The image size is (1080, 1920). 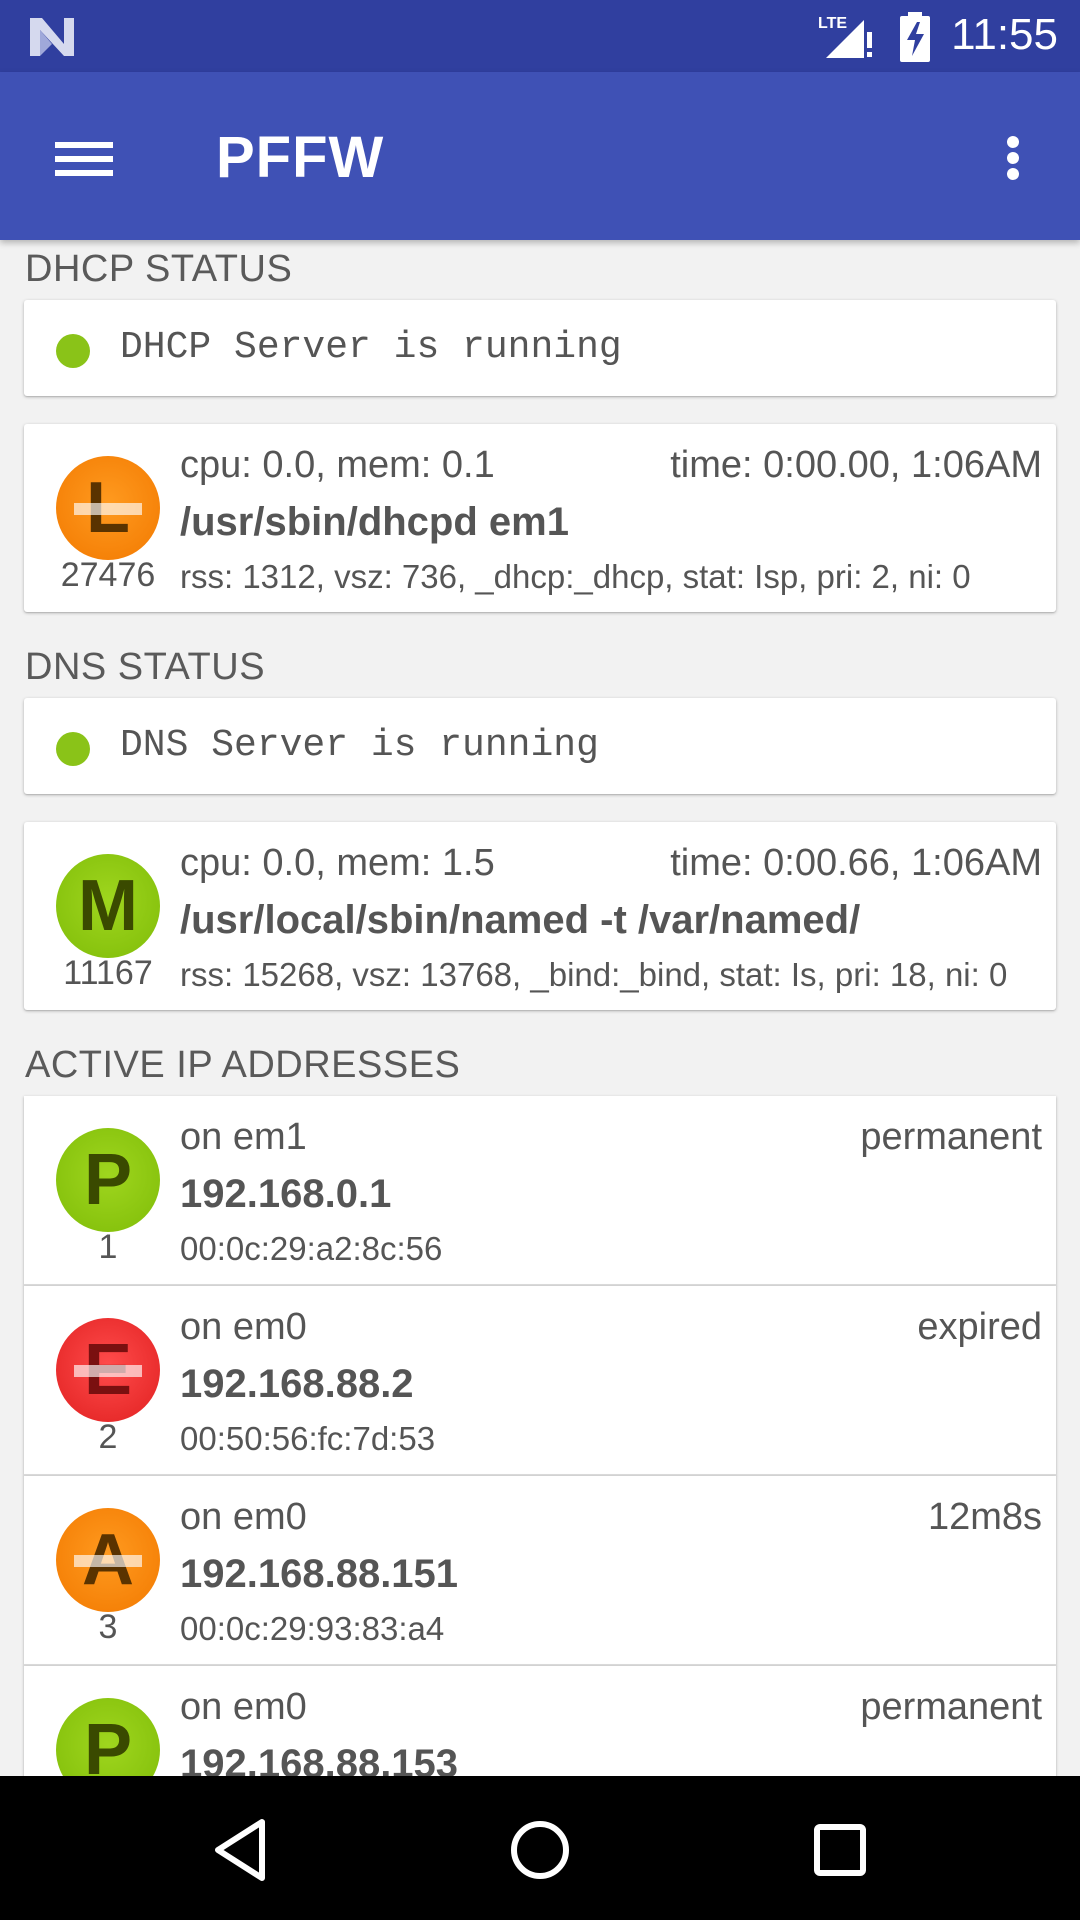 What do you see at coordinates (108, 1247) in the screenshot?
I see `ip-index: 1` at bounding box center [108, 1247].